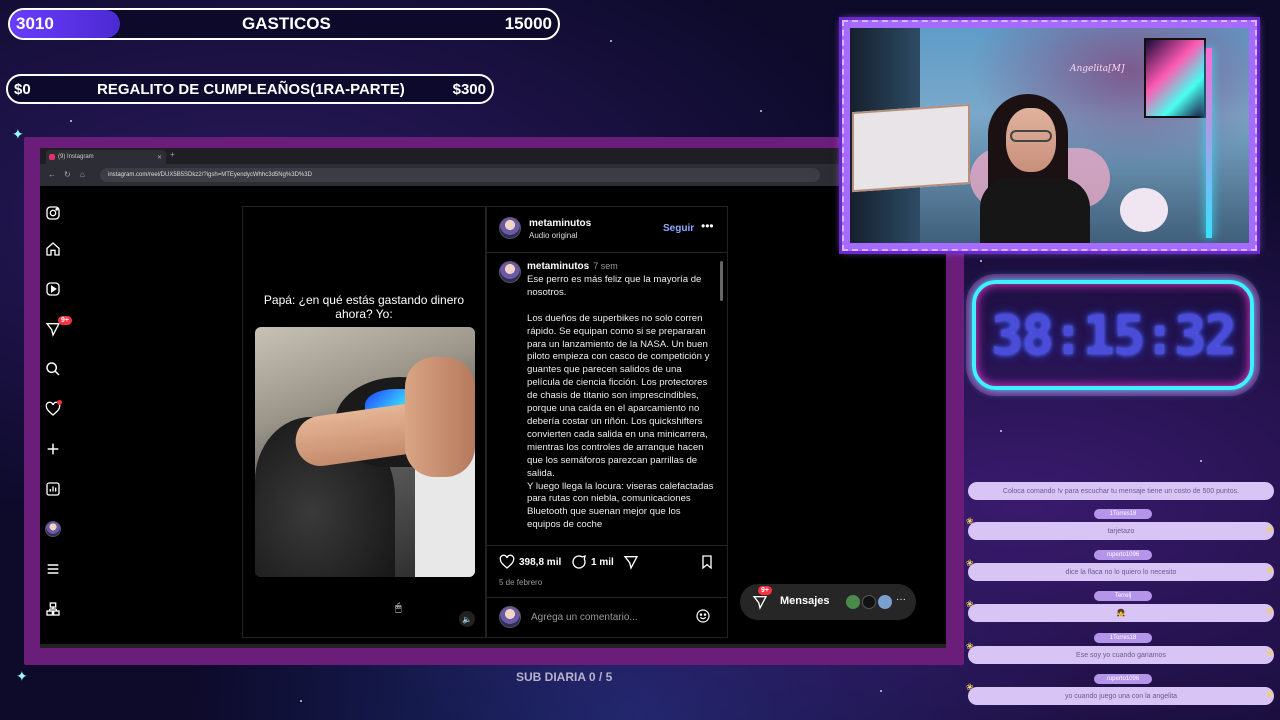 This screenshot has width=1280, height=720. I want to click on chat-message: dice la flaca no lo quiero lo necesito, so click(1121, 572).